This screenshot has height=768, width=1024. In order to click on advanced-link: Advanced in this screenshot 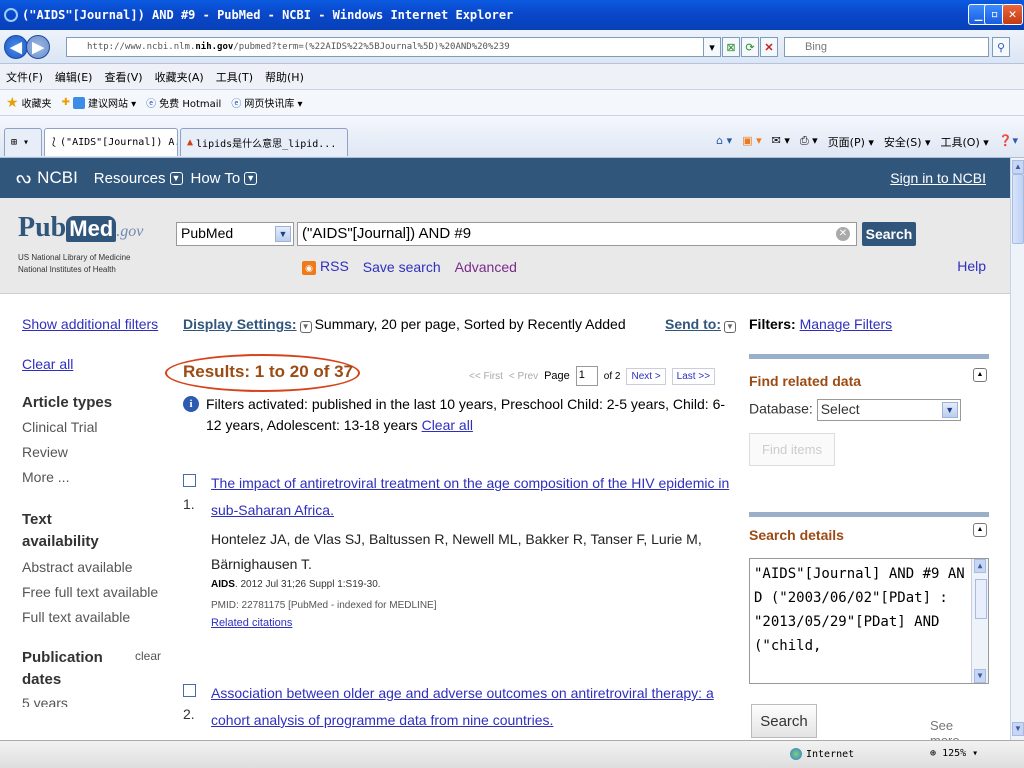, I will do `click(486, 267)`.